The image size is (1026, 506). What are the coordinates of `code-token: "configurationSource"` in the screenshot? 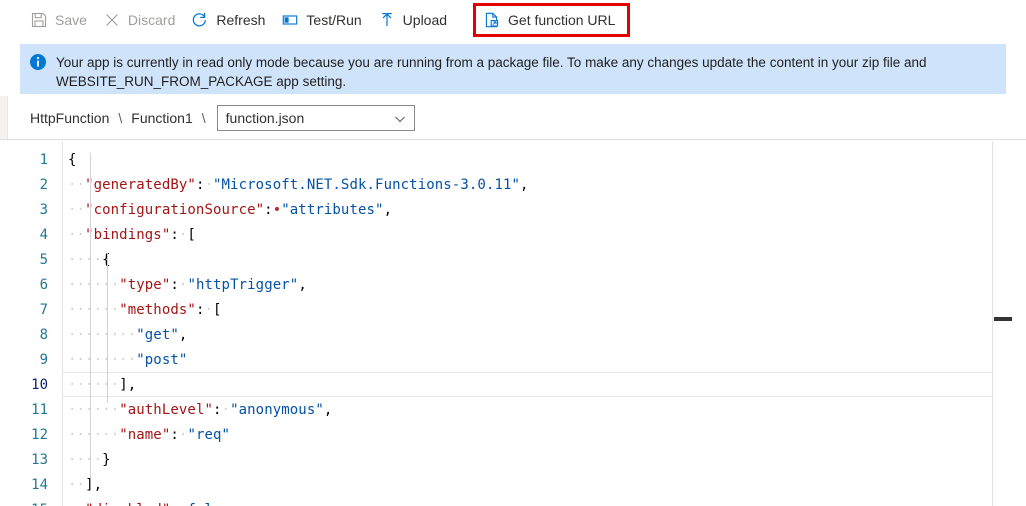 It's located at (175, 209).